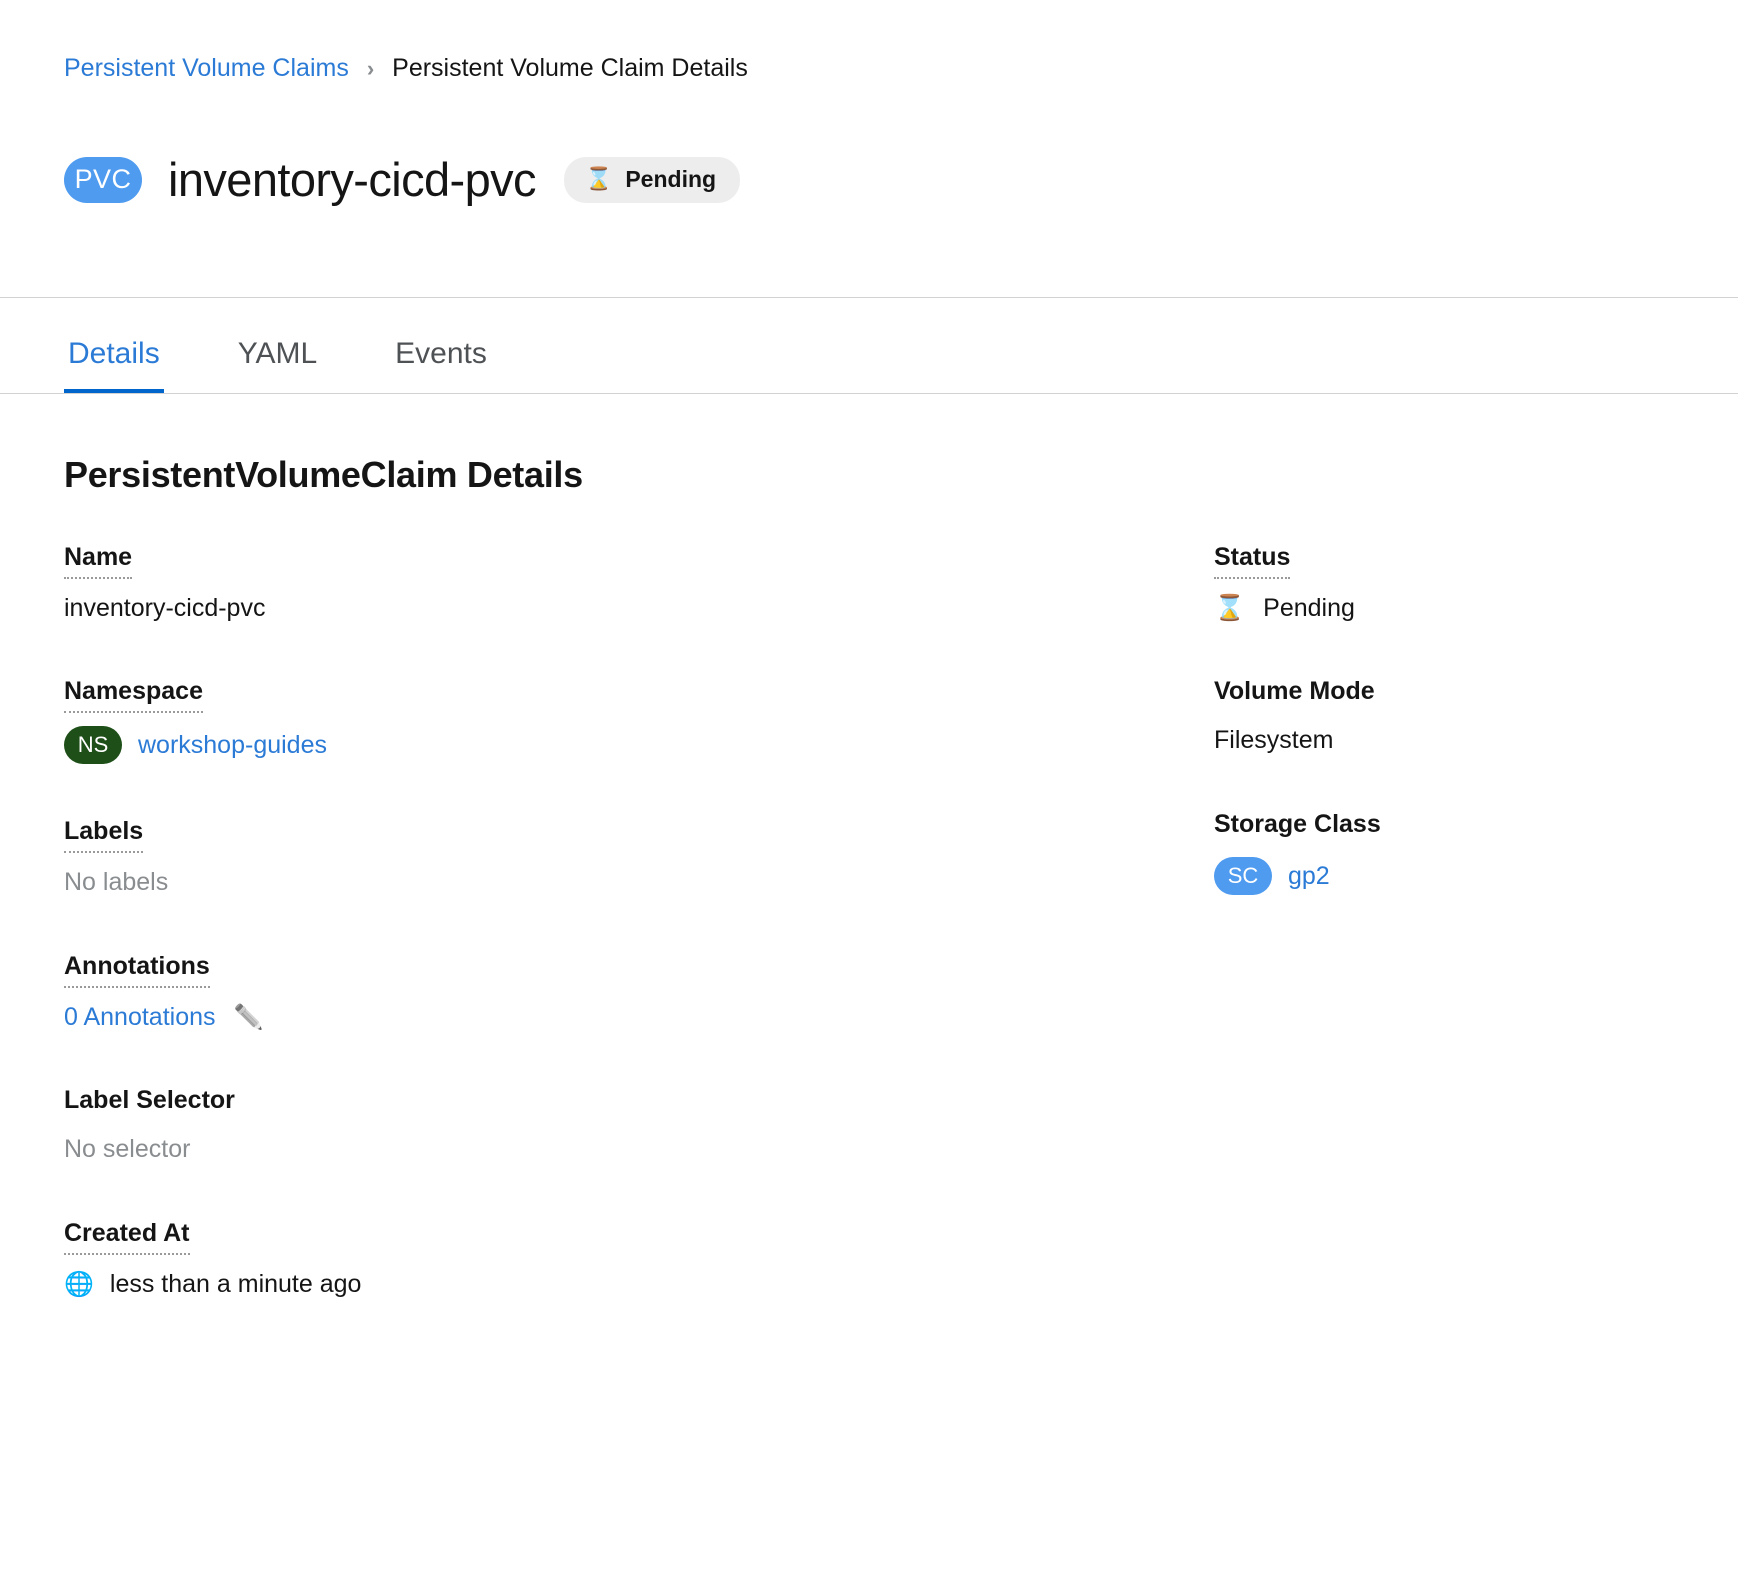 Image resolution: width=1738 pixels, height=1582 pixels. What do you see at coordinates (1444, 875) in the screenshot?
I see `field-value-storage-class: SC gp2` at bounding box center [1444, 875].